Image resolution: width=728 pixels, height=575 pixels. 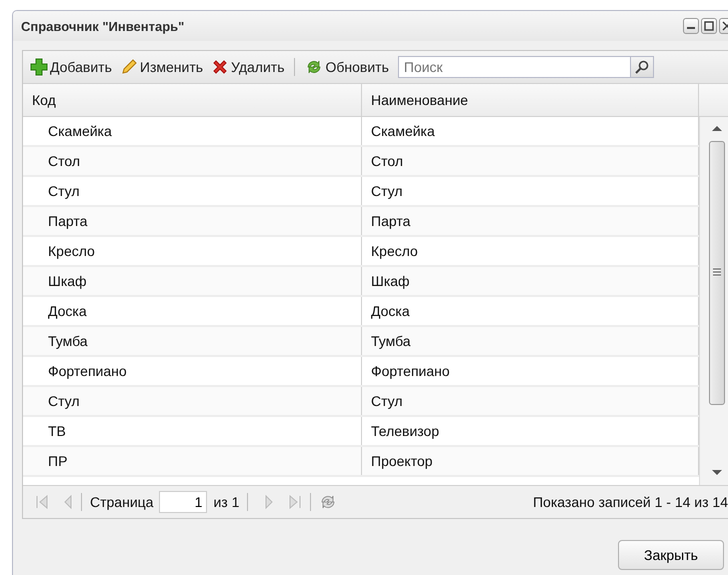 I want to click on last-page-button, so click(x=295, y=502).